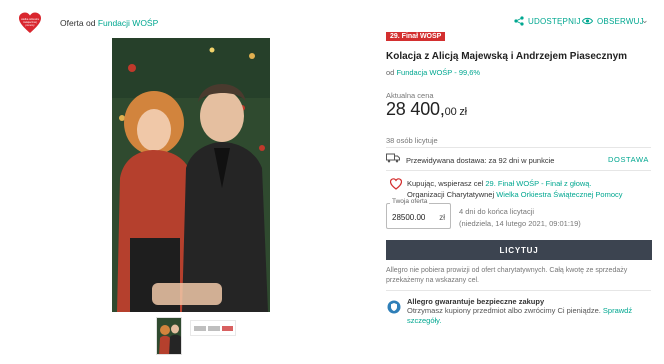  Describe the element at coordinates (78, 23) in the screenshot. I see `offer-by-prefix: Oferta od` at that location.